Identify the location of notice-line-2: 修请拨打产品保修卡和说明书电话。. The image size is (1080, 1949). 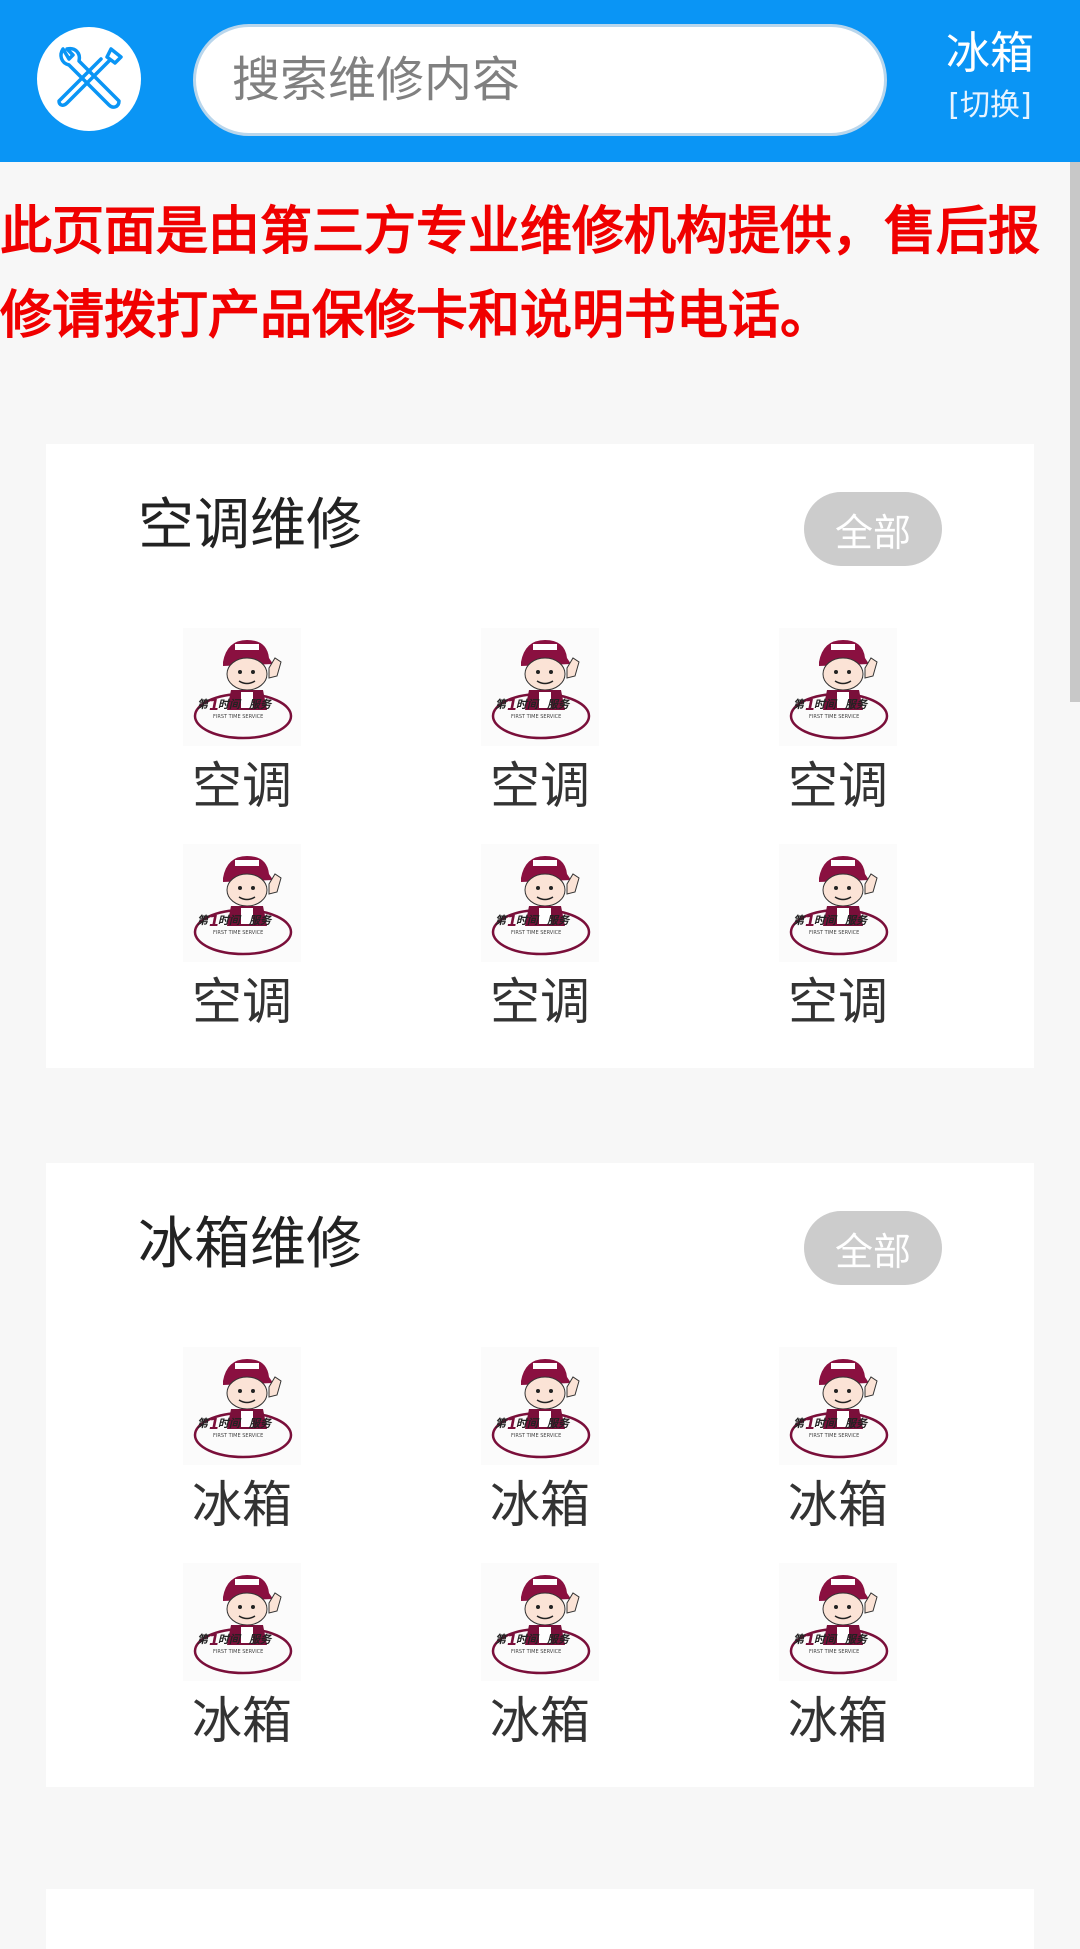
(416, 316).